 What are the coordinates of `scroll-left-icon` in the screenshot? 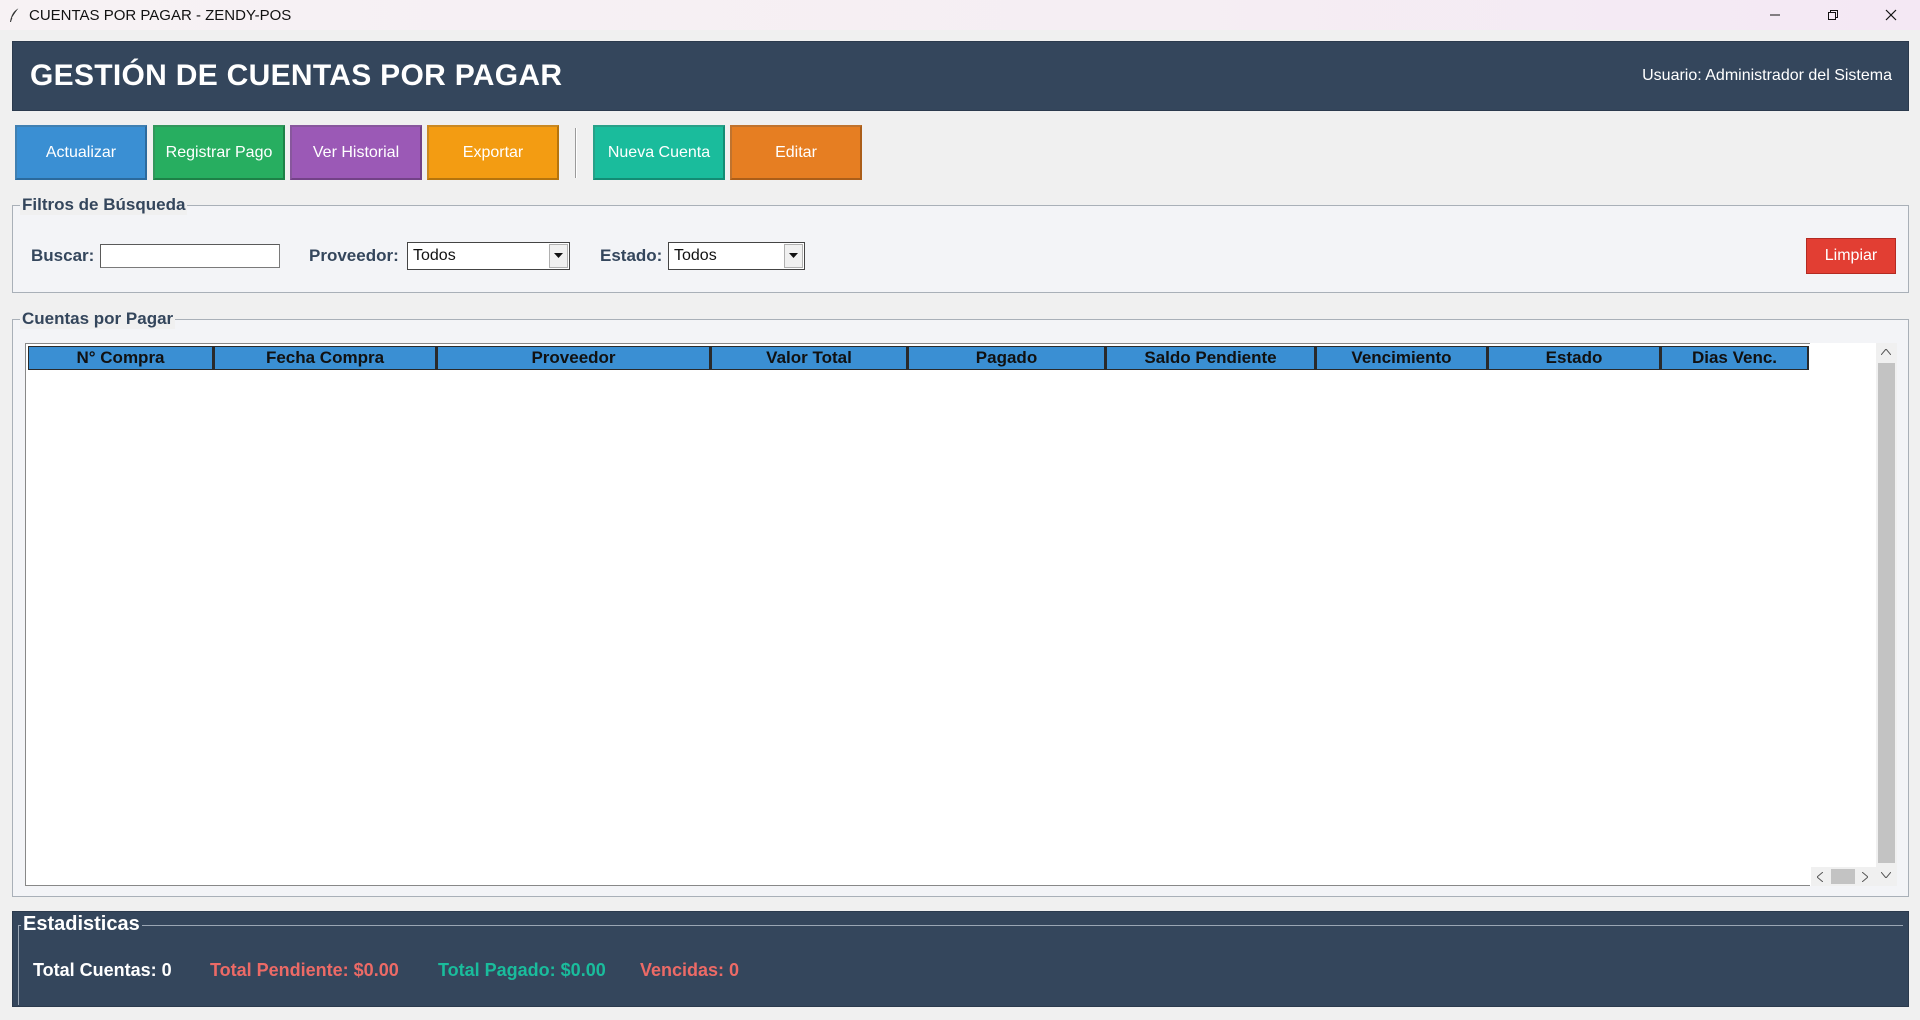 It's located at (1820, 877).